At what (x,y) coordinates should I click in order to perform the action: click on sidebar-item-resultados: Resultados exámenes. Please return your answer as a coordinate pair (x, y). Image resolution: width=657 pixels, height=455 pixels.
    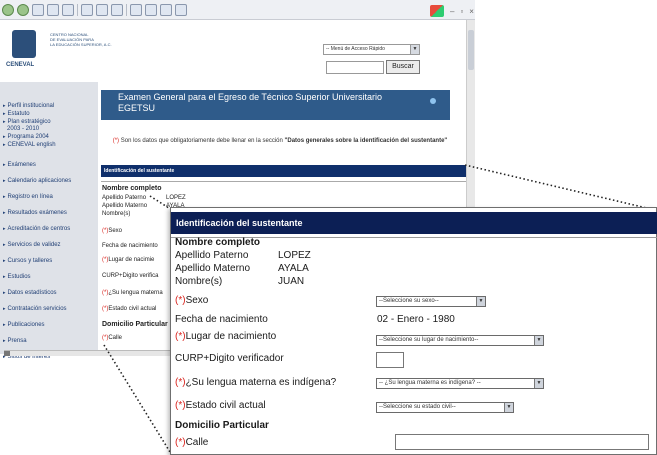
    Looking at the image, I should click on (35, 213).